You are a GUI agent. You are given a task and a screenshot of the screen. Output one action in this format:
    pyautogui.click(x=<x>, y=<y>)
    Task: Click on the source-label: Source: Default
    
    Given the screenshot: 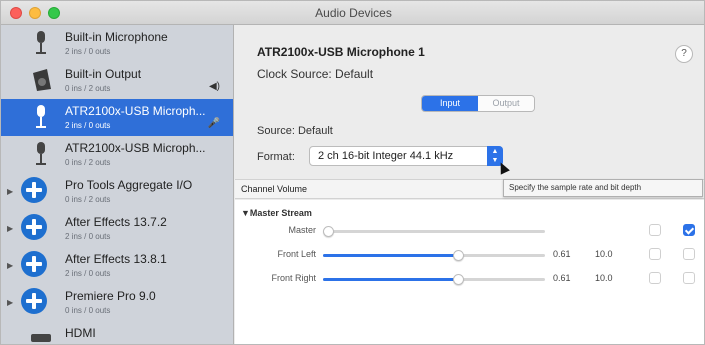 What is the action you would take?
    pyautogui.click(x=295, y=131)
    